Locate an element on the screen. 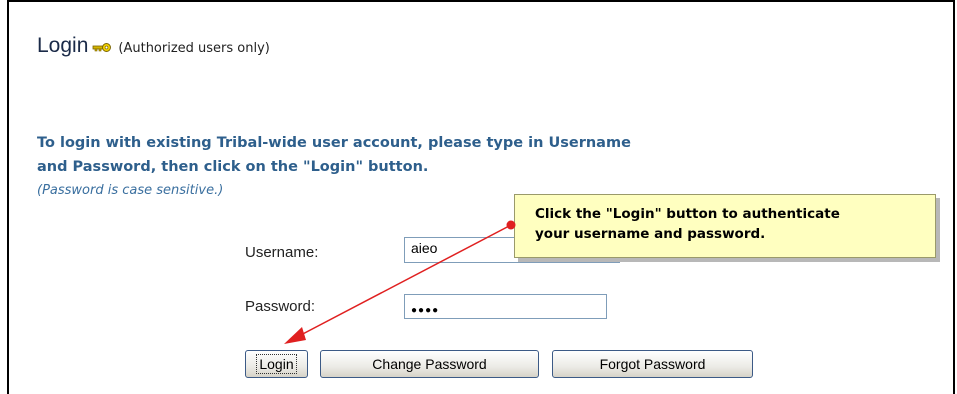  login-button-label: Login is located at coordinates (276, 364).